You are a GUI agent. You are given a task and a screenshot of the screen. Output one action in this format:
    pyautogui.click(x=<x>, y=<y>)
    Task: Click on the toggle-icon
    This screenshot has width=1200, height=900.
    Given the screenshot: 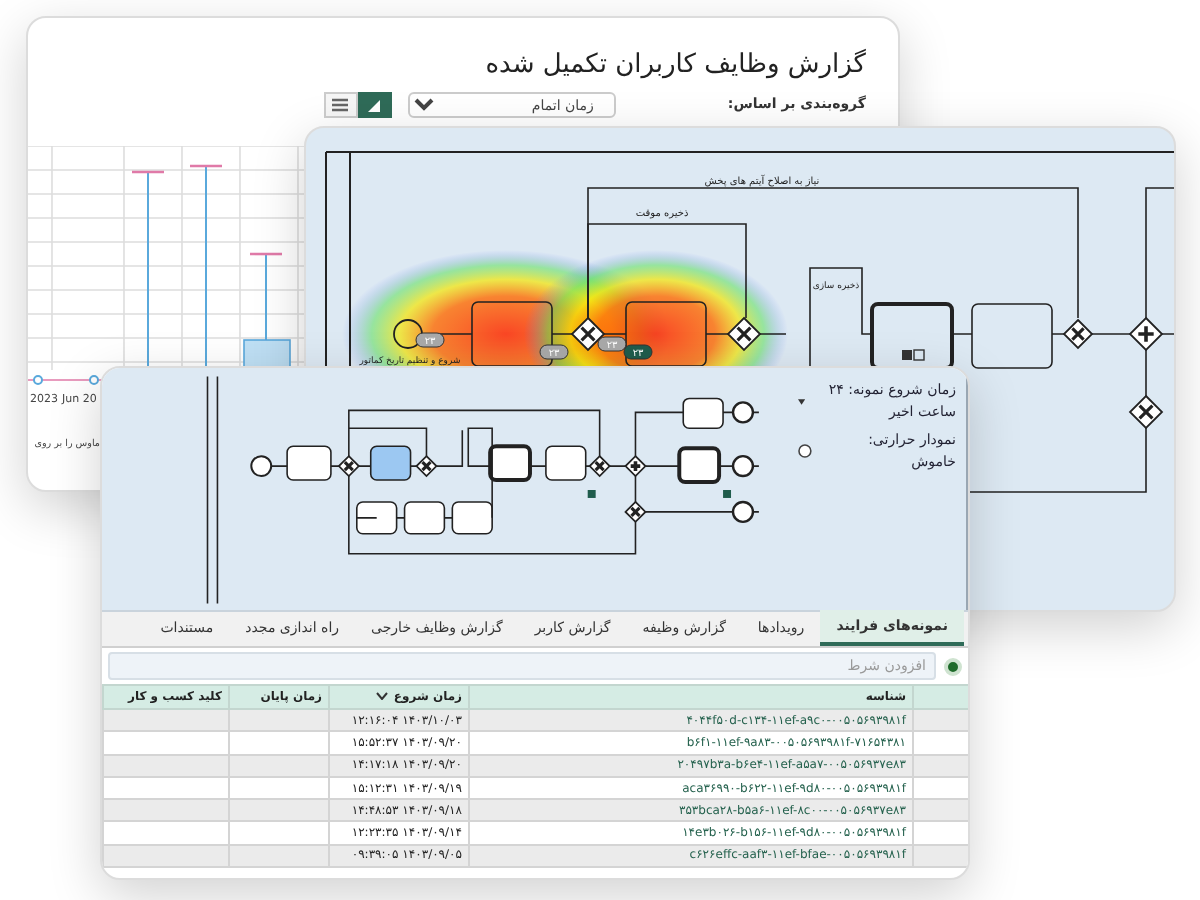 What is the action you would take?
    pyautogui.click(x=805, y=451)
    